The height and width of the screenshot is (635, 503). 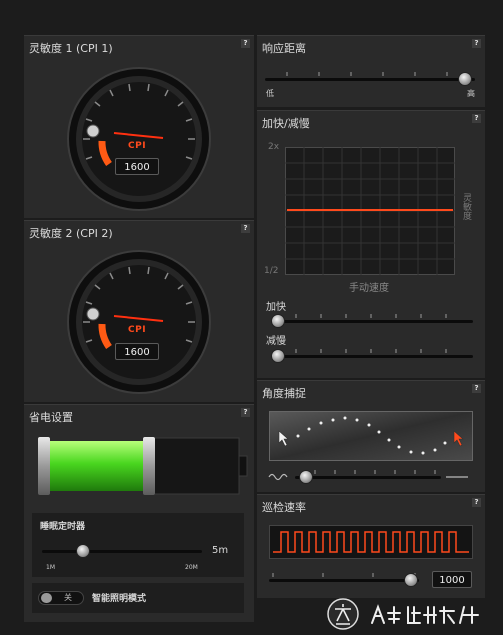 I want to click on sleep-timer-value: 5m, so click(x=220, y=550).